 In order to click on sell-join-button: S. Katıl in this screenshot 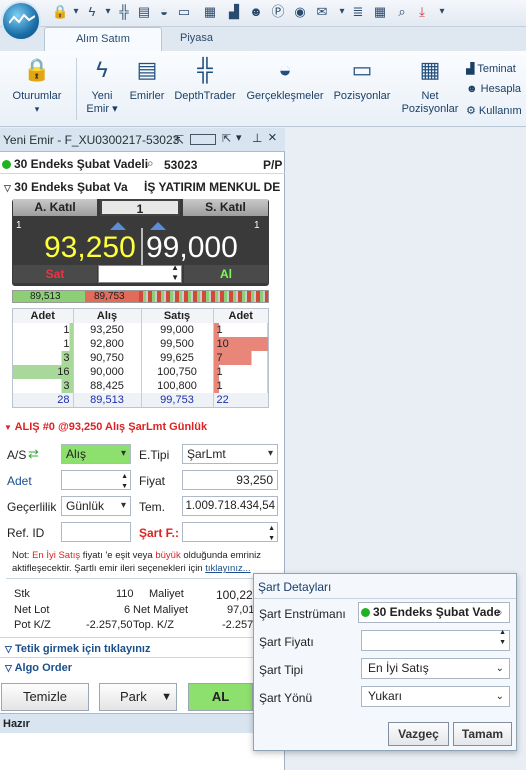, I will do `click(225, 207)`.